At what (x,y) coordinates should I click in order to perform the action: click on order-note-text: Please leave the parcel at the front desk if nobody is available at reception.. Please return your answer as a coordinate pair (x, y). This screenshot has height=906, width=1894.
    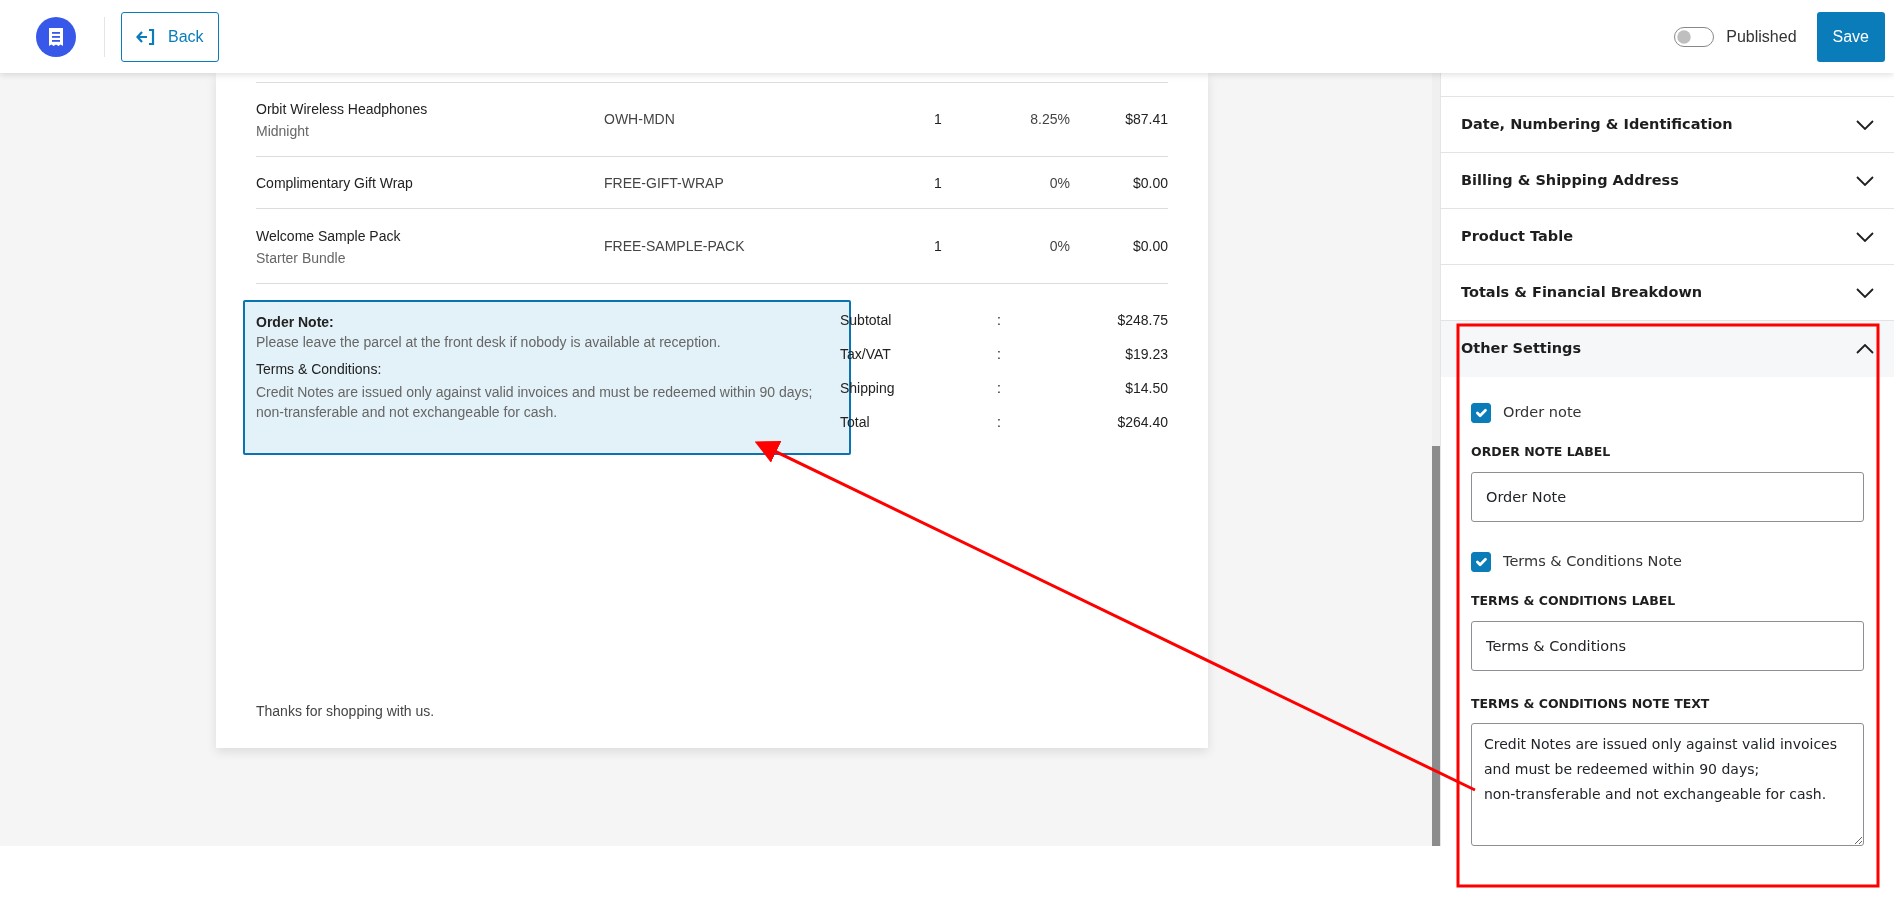
    Looking at the image, I should click on (489, 342).